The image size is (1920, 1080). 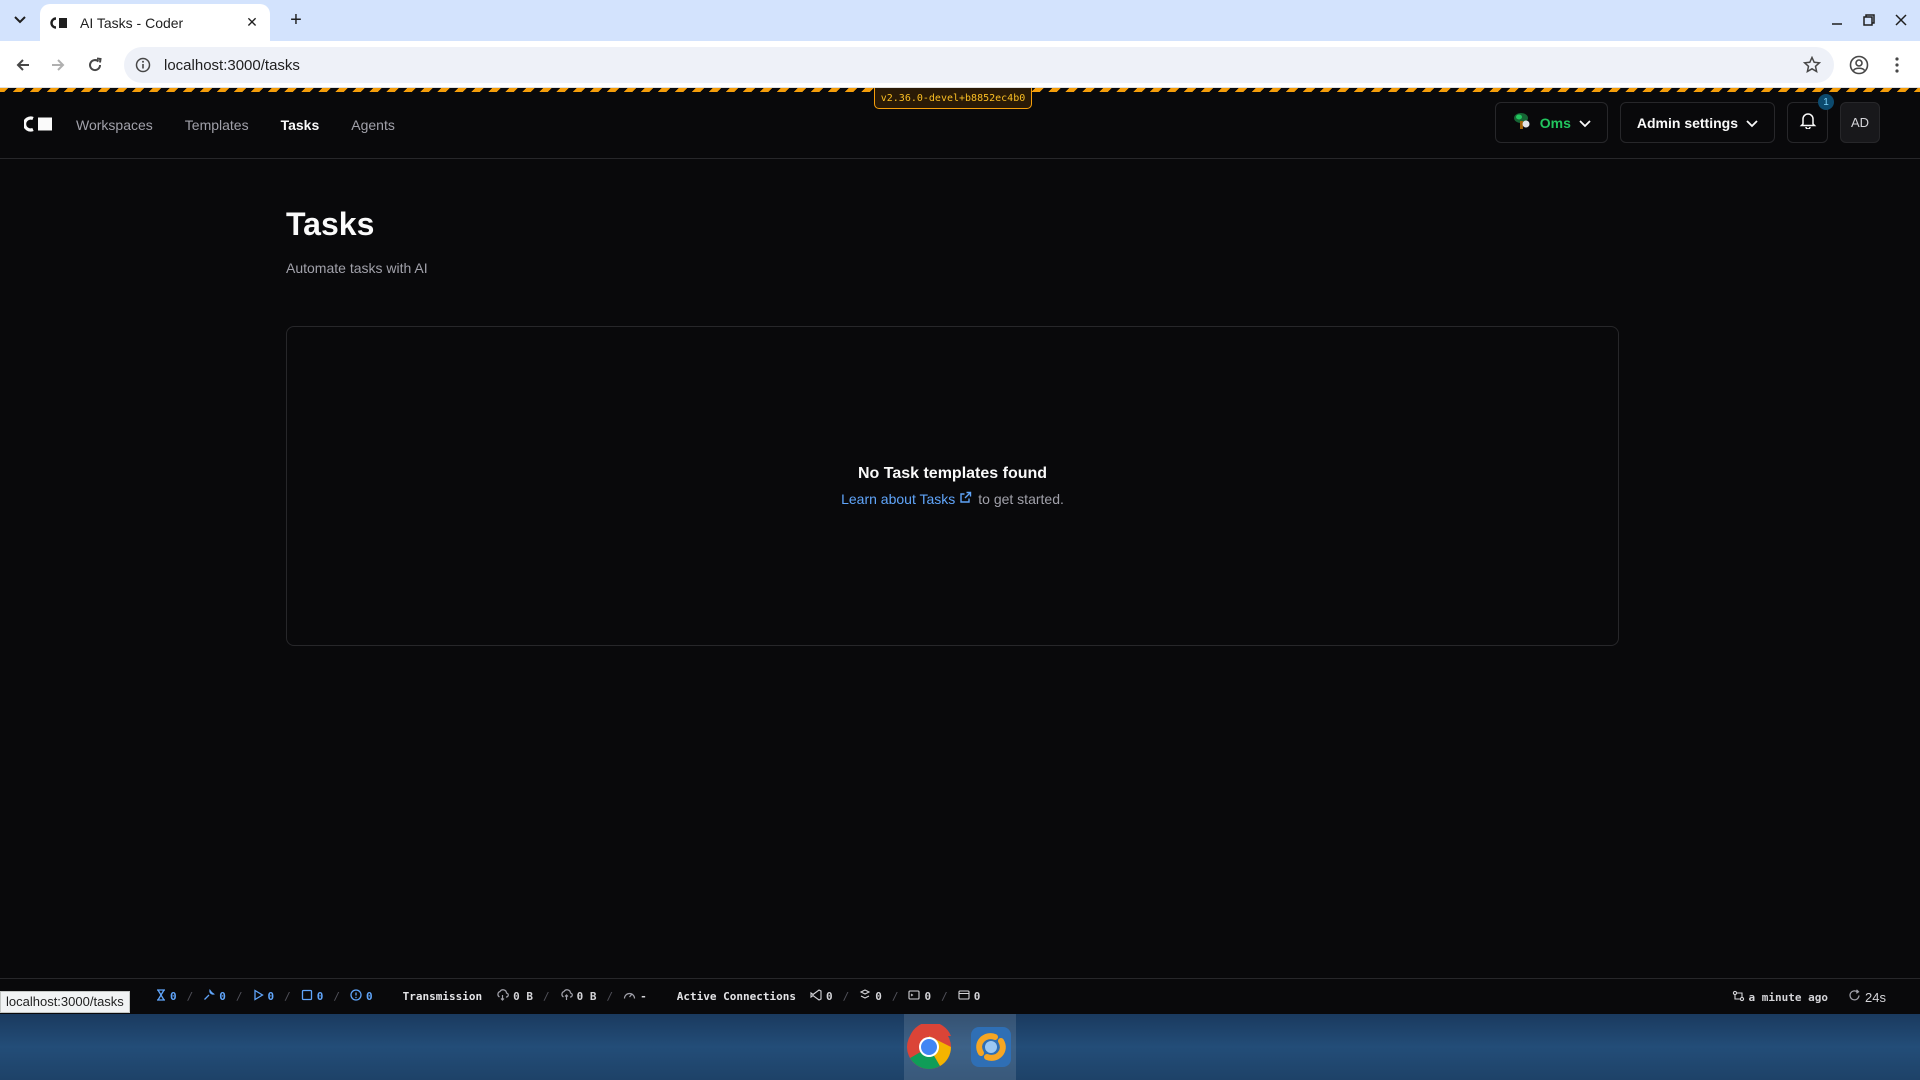 I want to click on workspace-status-group: 0 / 0 / 0 / 0 / 0, so click(x=264, y=996).